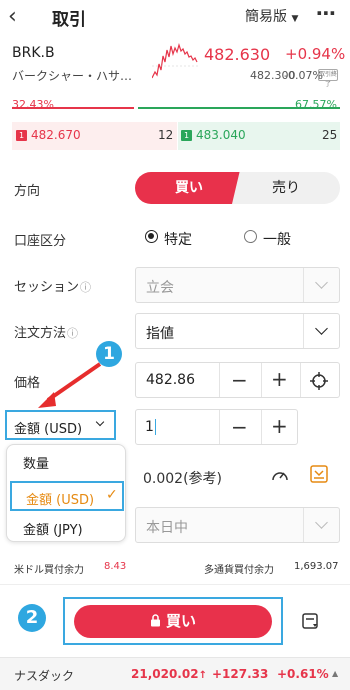  What do you see at coordinates (311, 621) in the screenshot?
I see `order-list-icon` at bounding box center [311, 621].